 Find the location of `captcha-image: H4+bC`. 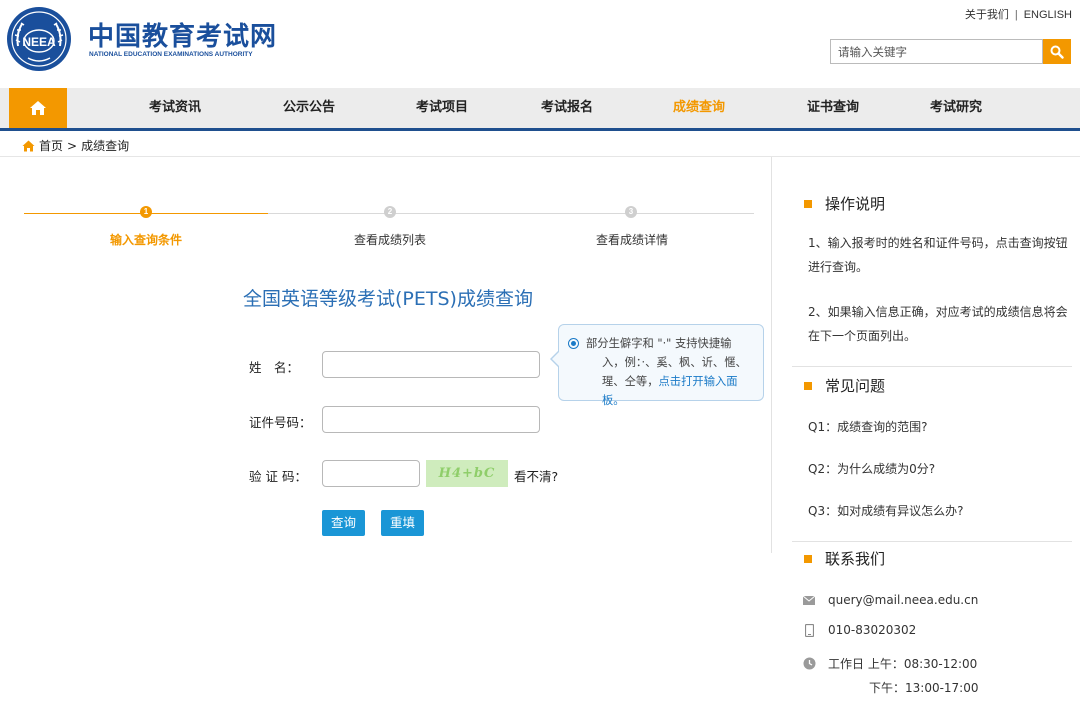

captcha-image: H4+bC is located at coordinates (467, 473).